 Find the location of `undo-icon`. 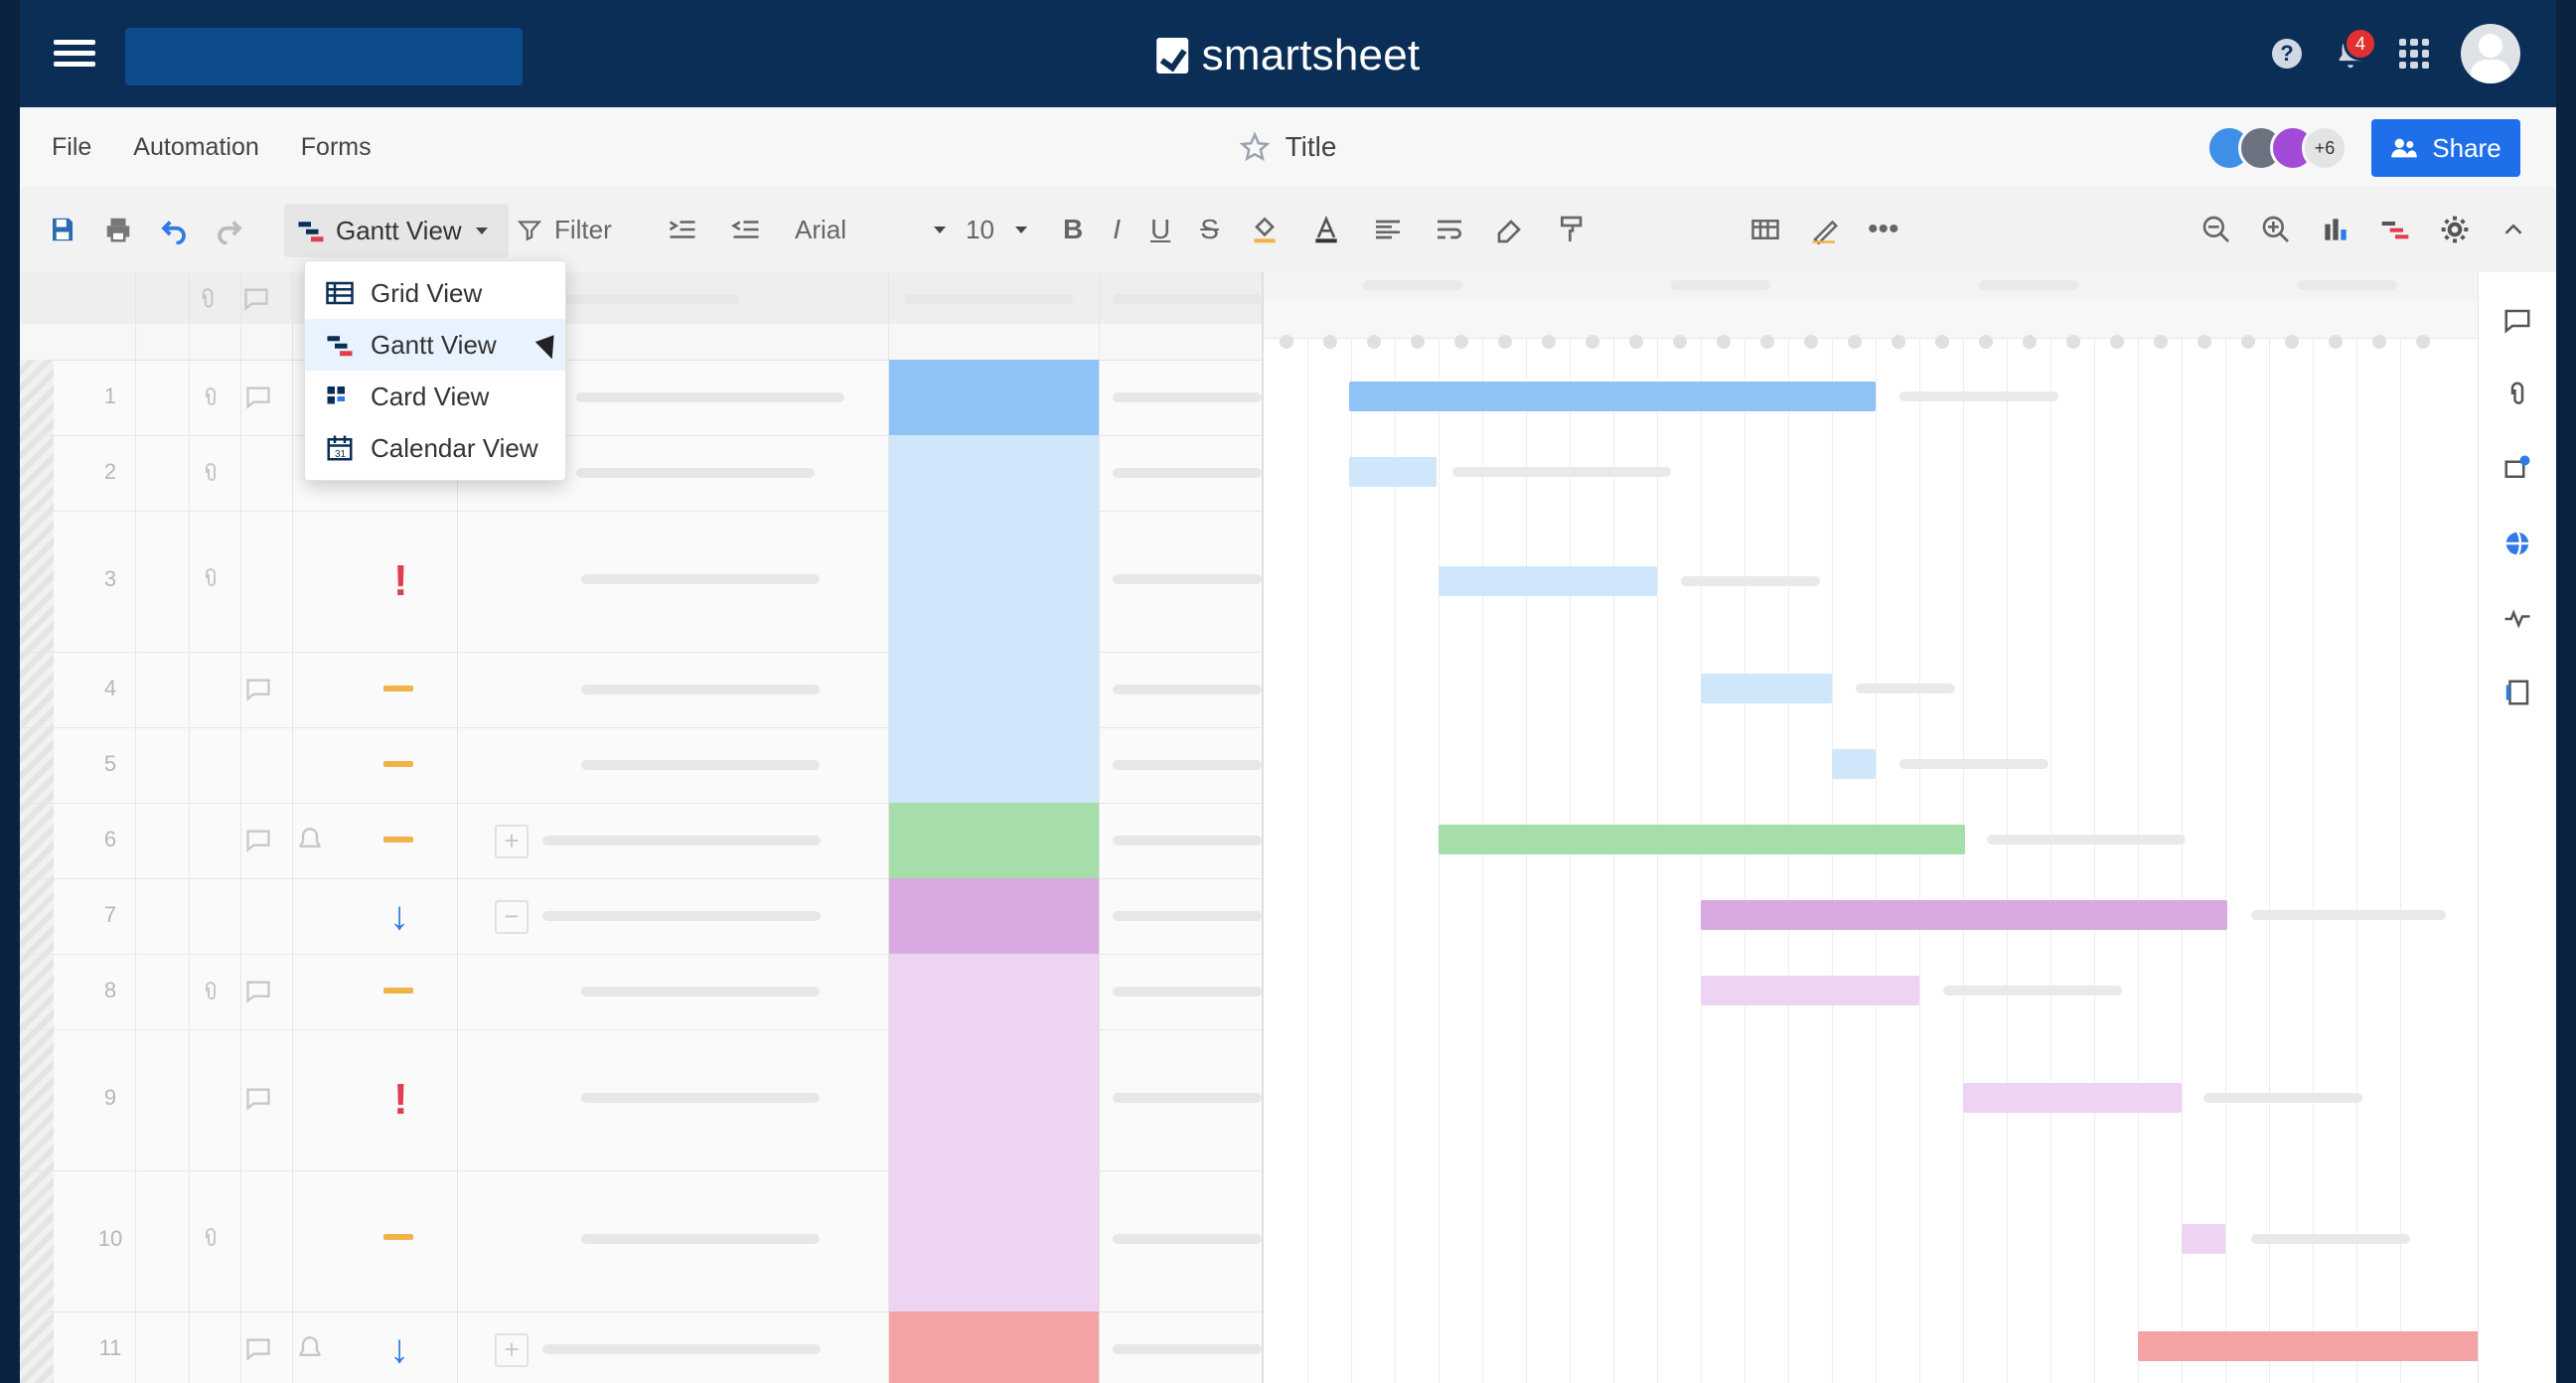

undo-icon is located at coordinates (174, 229).